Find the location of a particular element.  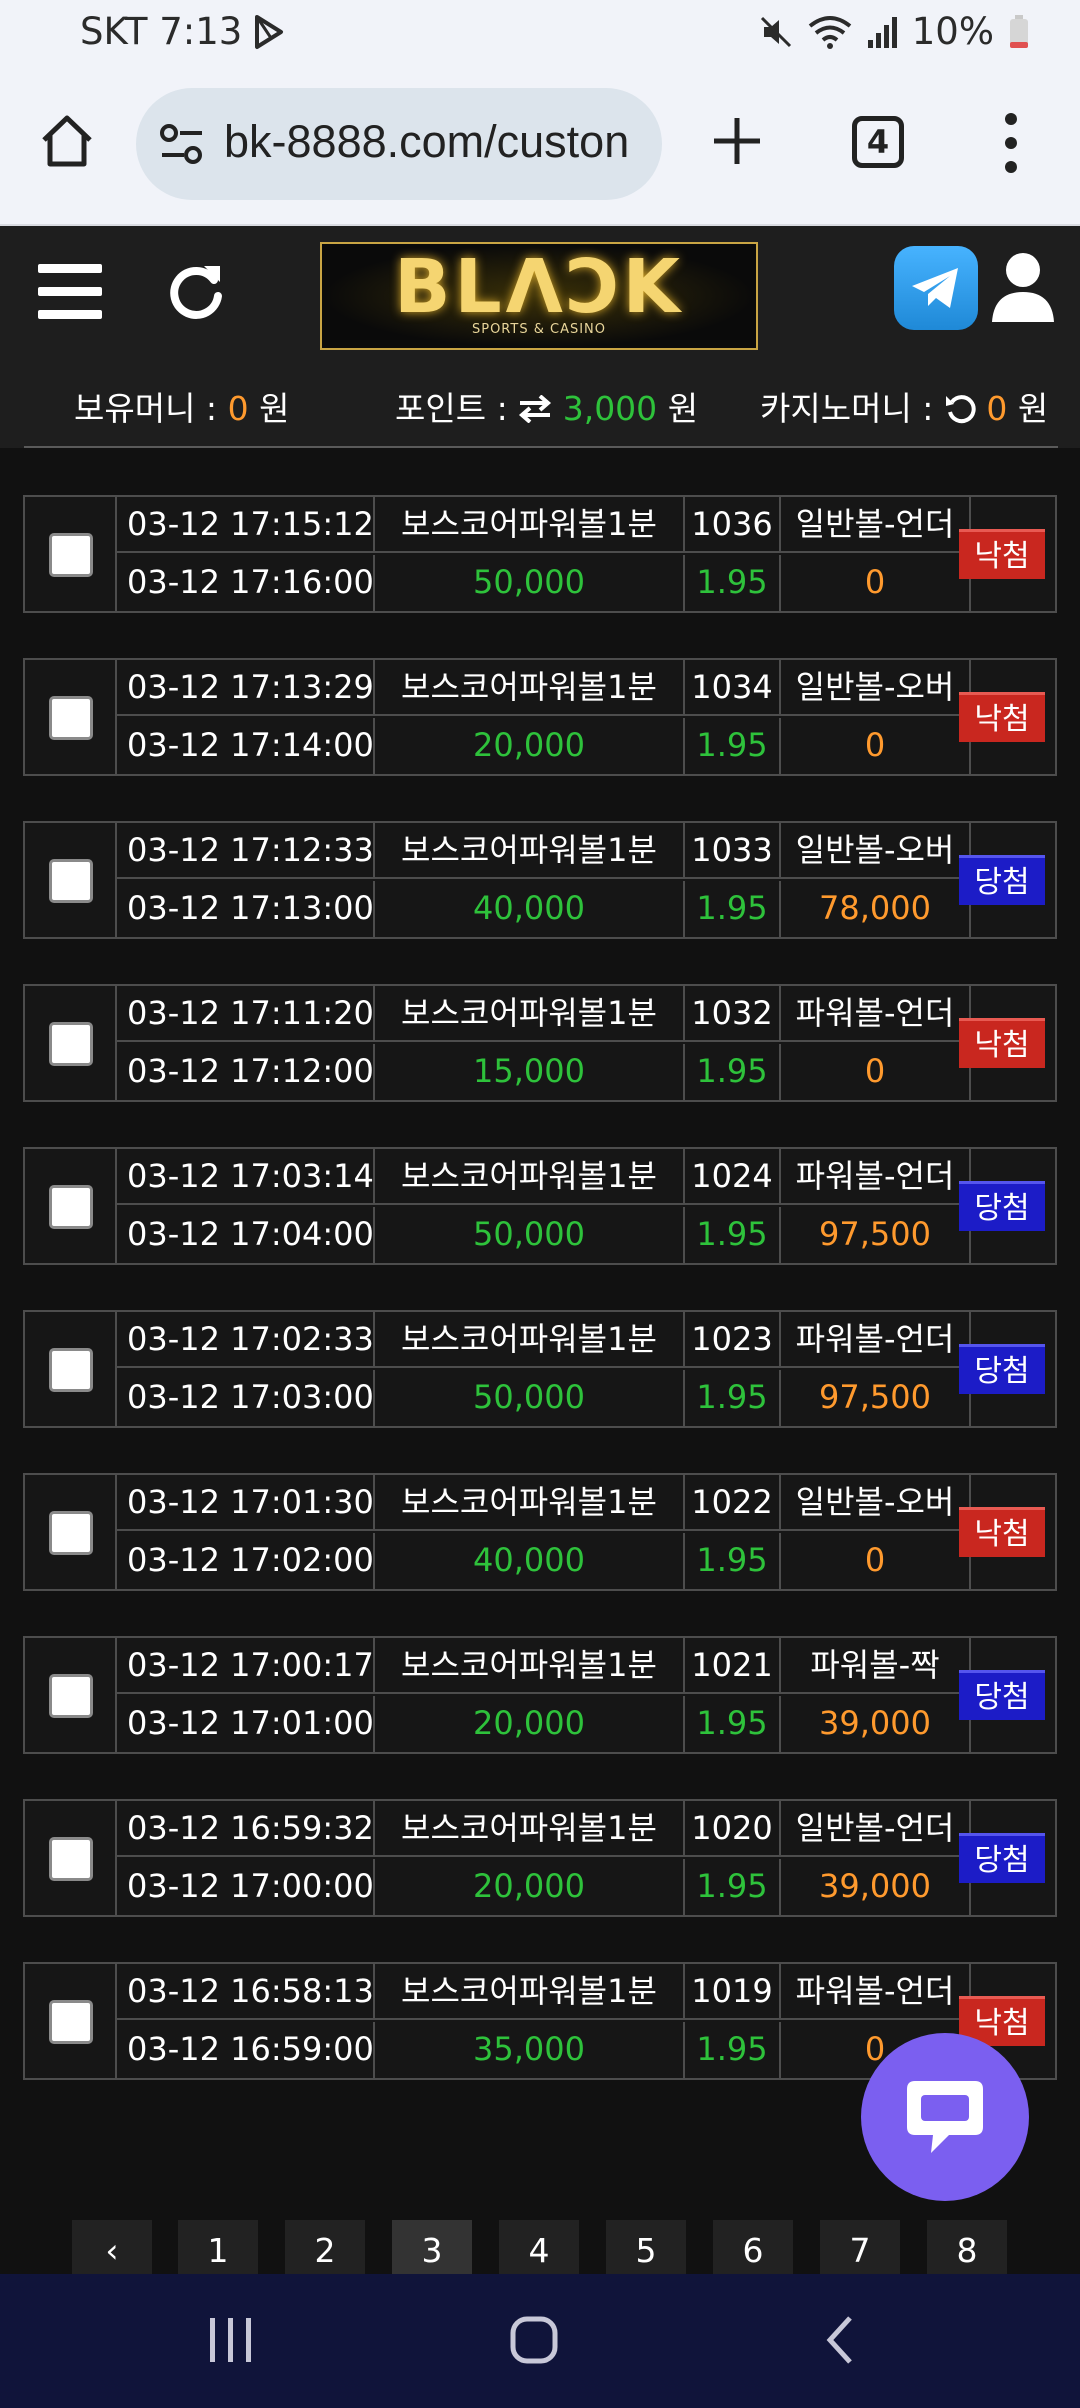

url-text: bk-8888.com/custon is located at coordinates (426, 142).